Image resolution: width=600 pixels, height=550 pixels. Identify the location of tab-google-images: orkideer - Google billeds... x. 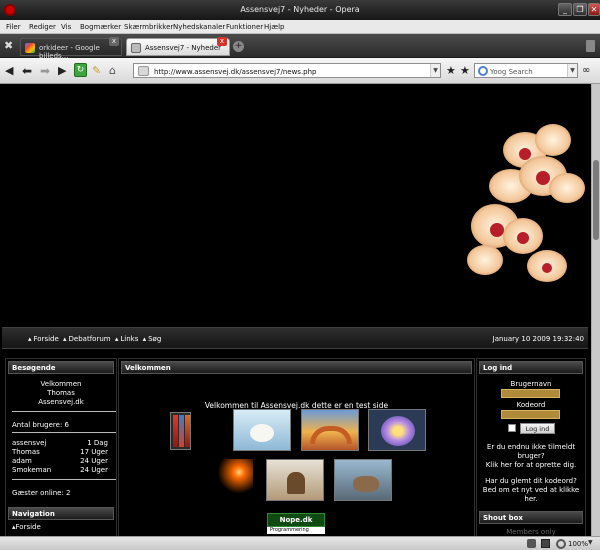
(71, 48).